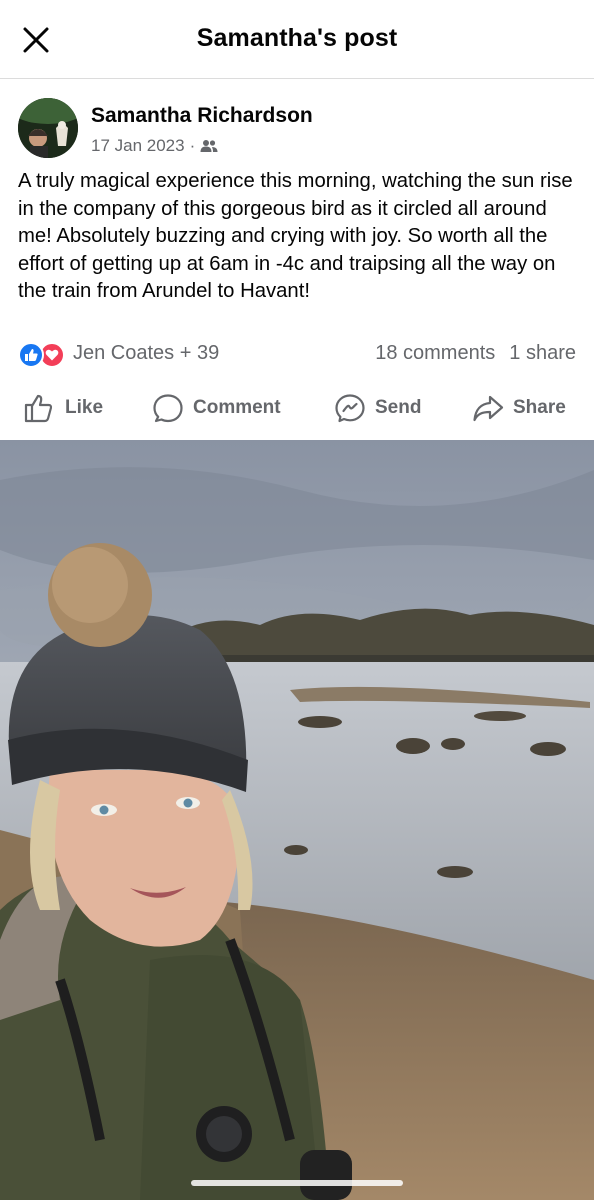  I want to click on author-name: Samantha Richardson, so click(202, 116).